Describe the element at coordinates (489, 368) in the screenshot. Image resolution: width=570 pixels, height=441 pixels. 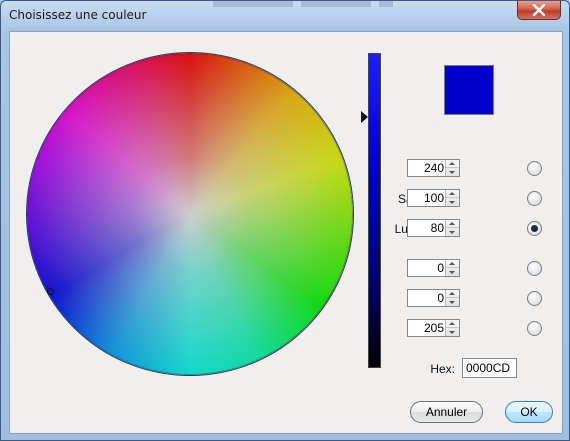
I see `hex-field: 0000CD` at that location.